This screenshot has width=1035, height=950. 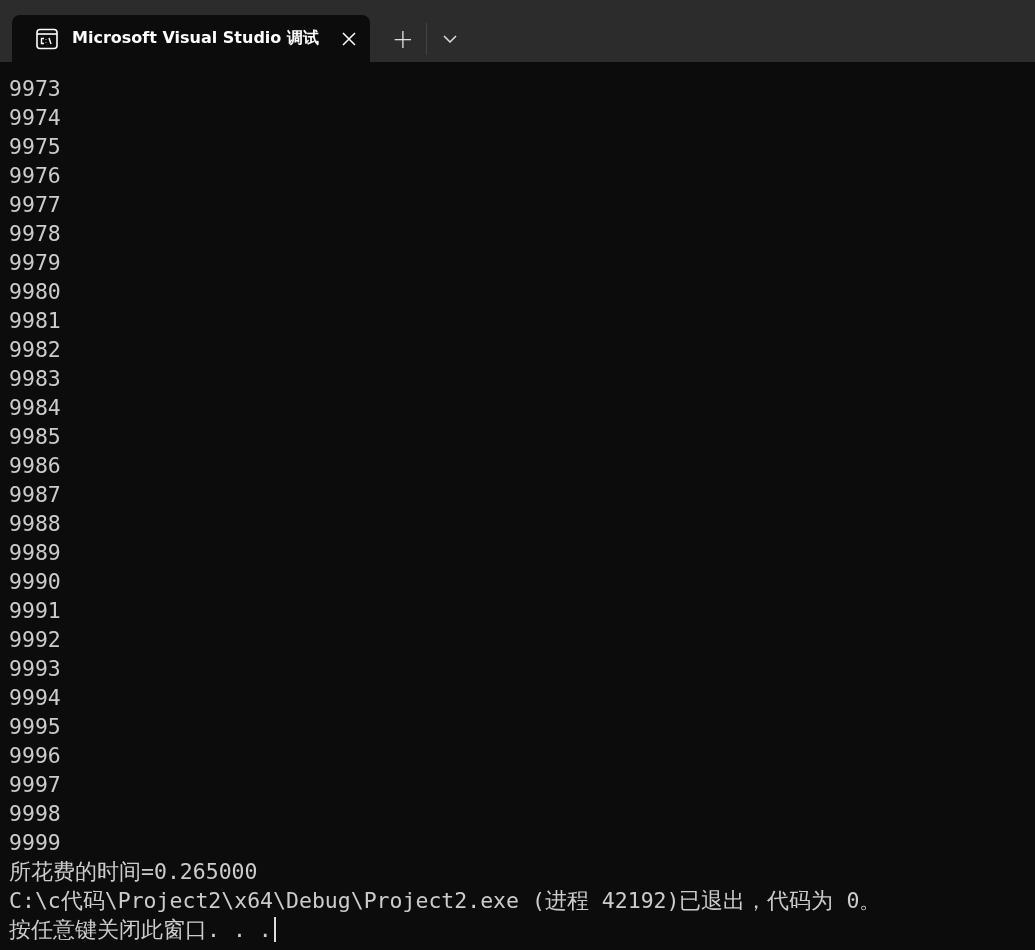 I want to click on tab-title: Microsoft Visual Studio 调试, so click(x=196, y=38).